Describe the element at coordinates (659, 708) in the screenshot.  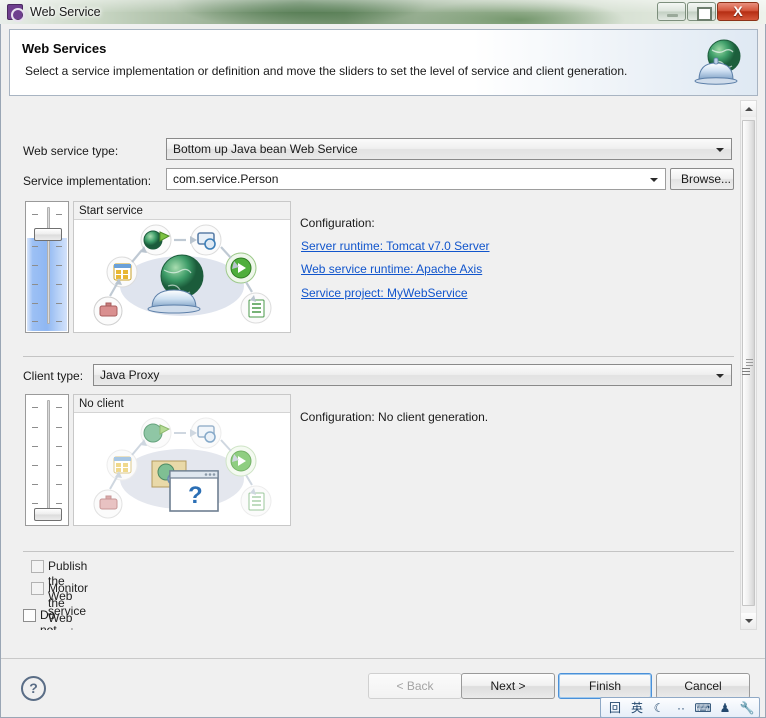
I see `ime-moon-icon: ☾` at that location.